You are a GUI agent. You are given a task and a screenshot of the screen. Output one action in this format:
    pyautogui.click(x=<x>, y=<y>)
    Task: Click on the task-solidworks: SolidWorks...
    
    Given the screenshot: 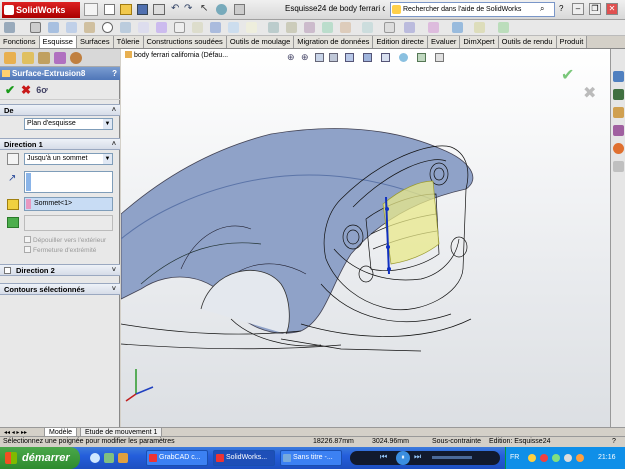 What is the action you would take?
    pyautogui.click(x=244, y=458)
    